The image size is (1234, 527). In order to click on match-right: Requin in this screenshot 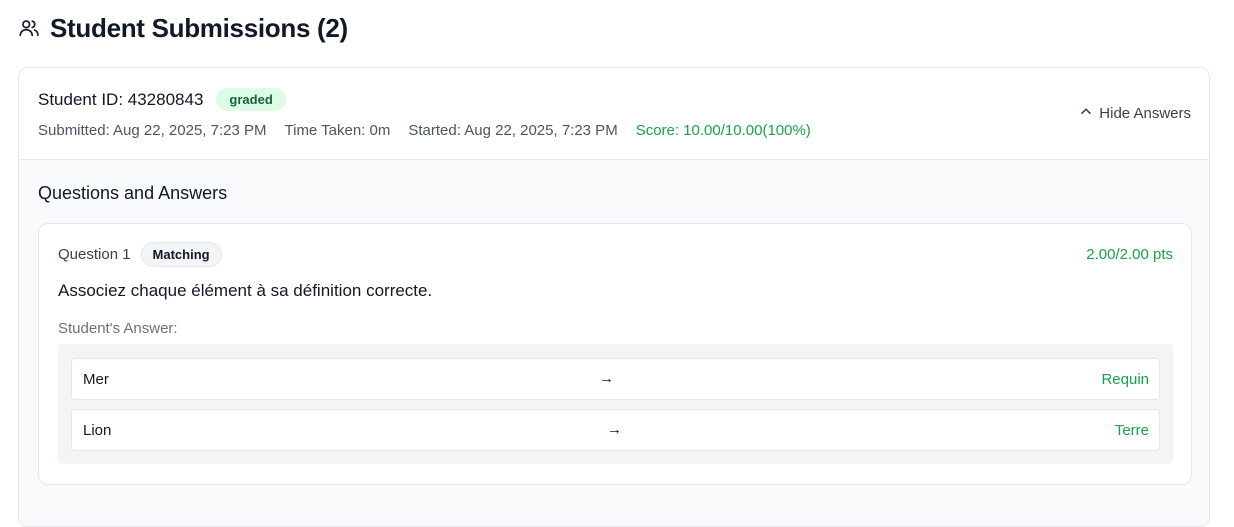, I will do `click(1125, 379)`.